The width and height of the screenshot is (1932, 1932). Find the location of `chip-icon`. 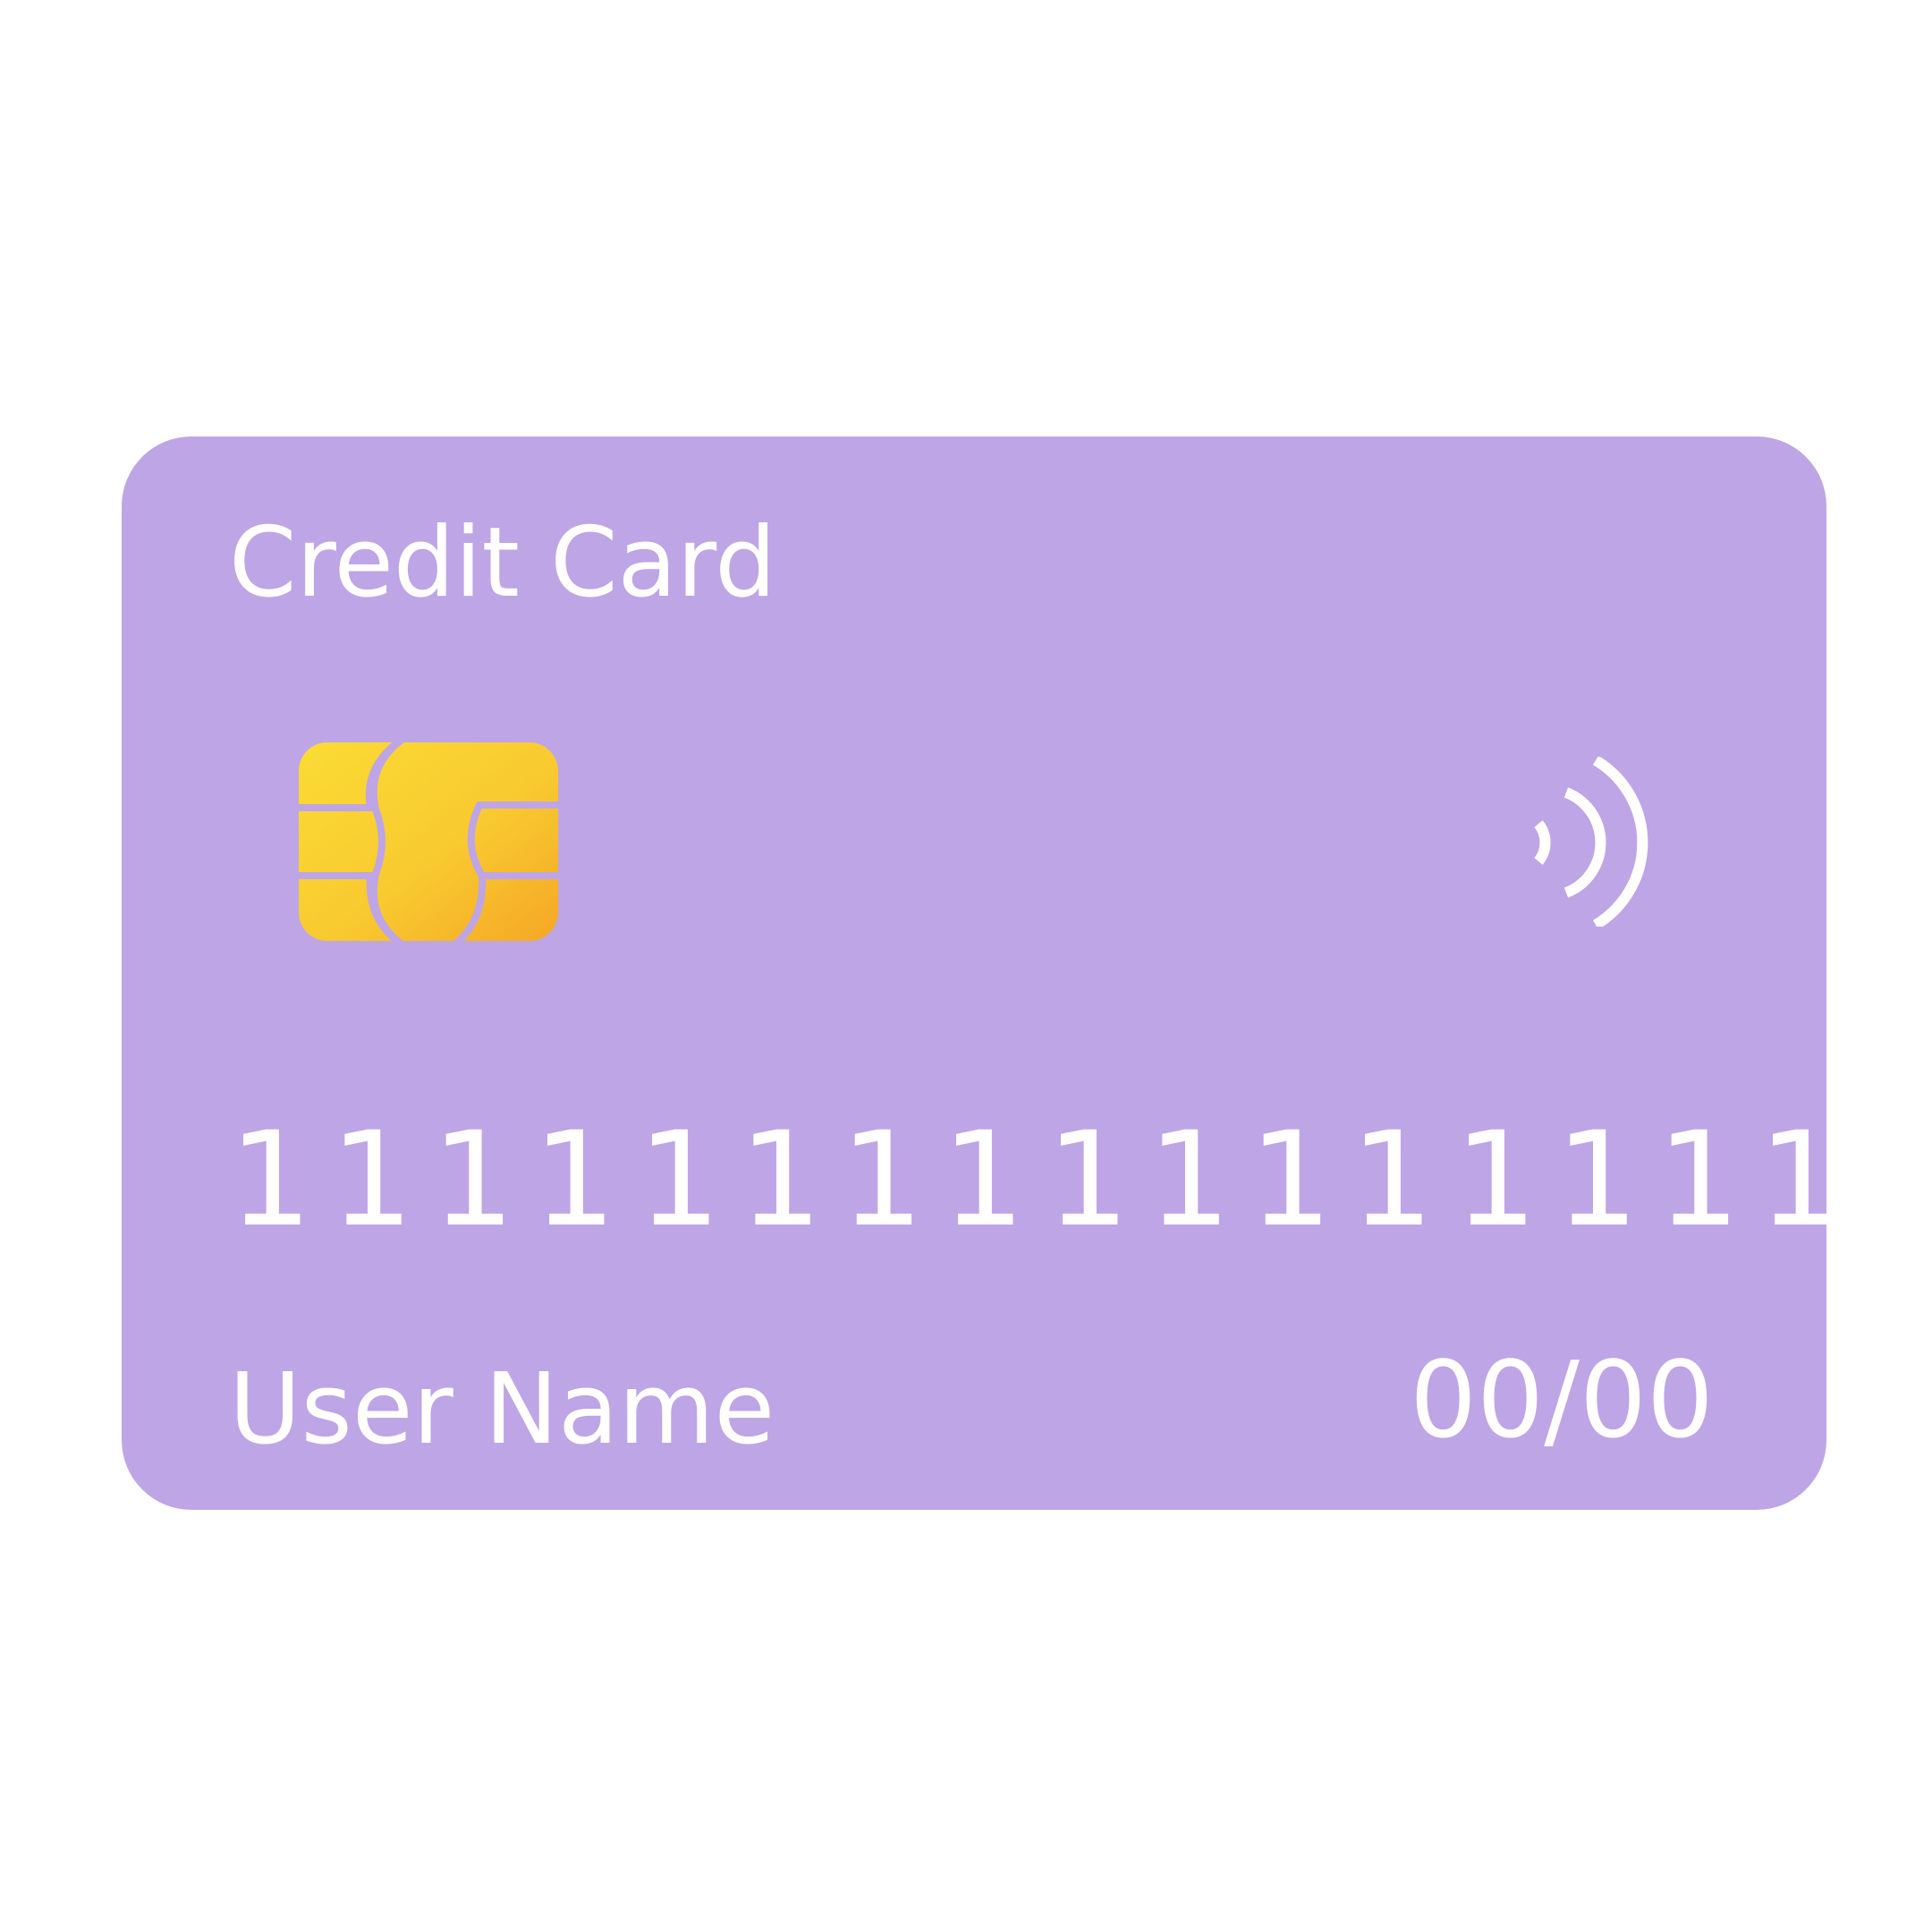

chip-icon is located at coordinates (428, 841).